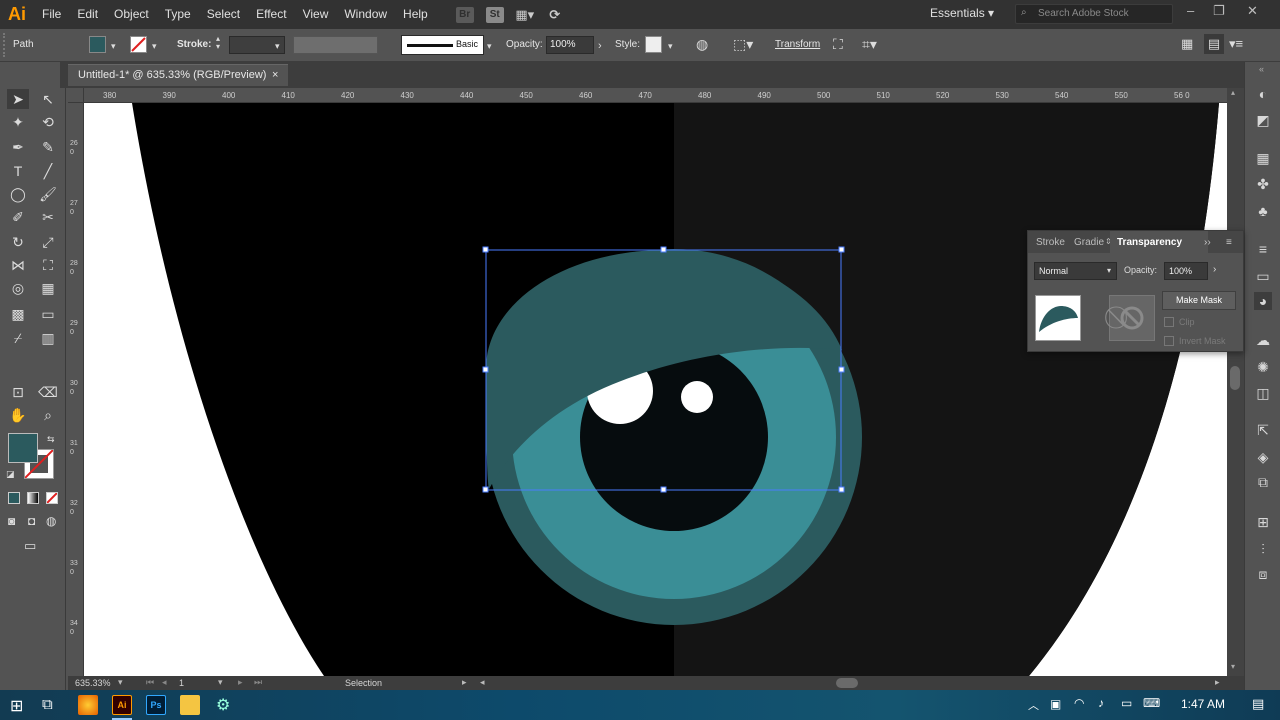  What do you see at coordinates (271, 14) in the screenshot?
I see `menu-effect: Effect` at bounding box center [271, 14].